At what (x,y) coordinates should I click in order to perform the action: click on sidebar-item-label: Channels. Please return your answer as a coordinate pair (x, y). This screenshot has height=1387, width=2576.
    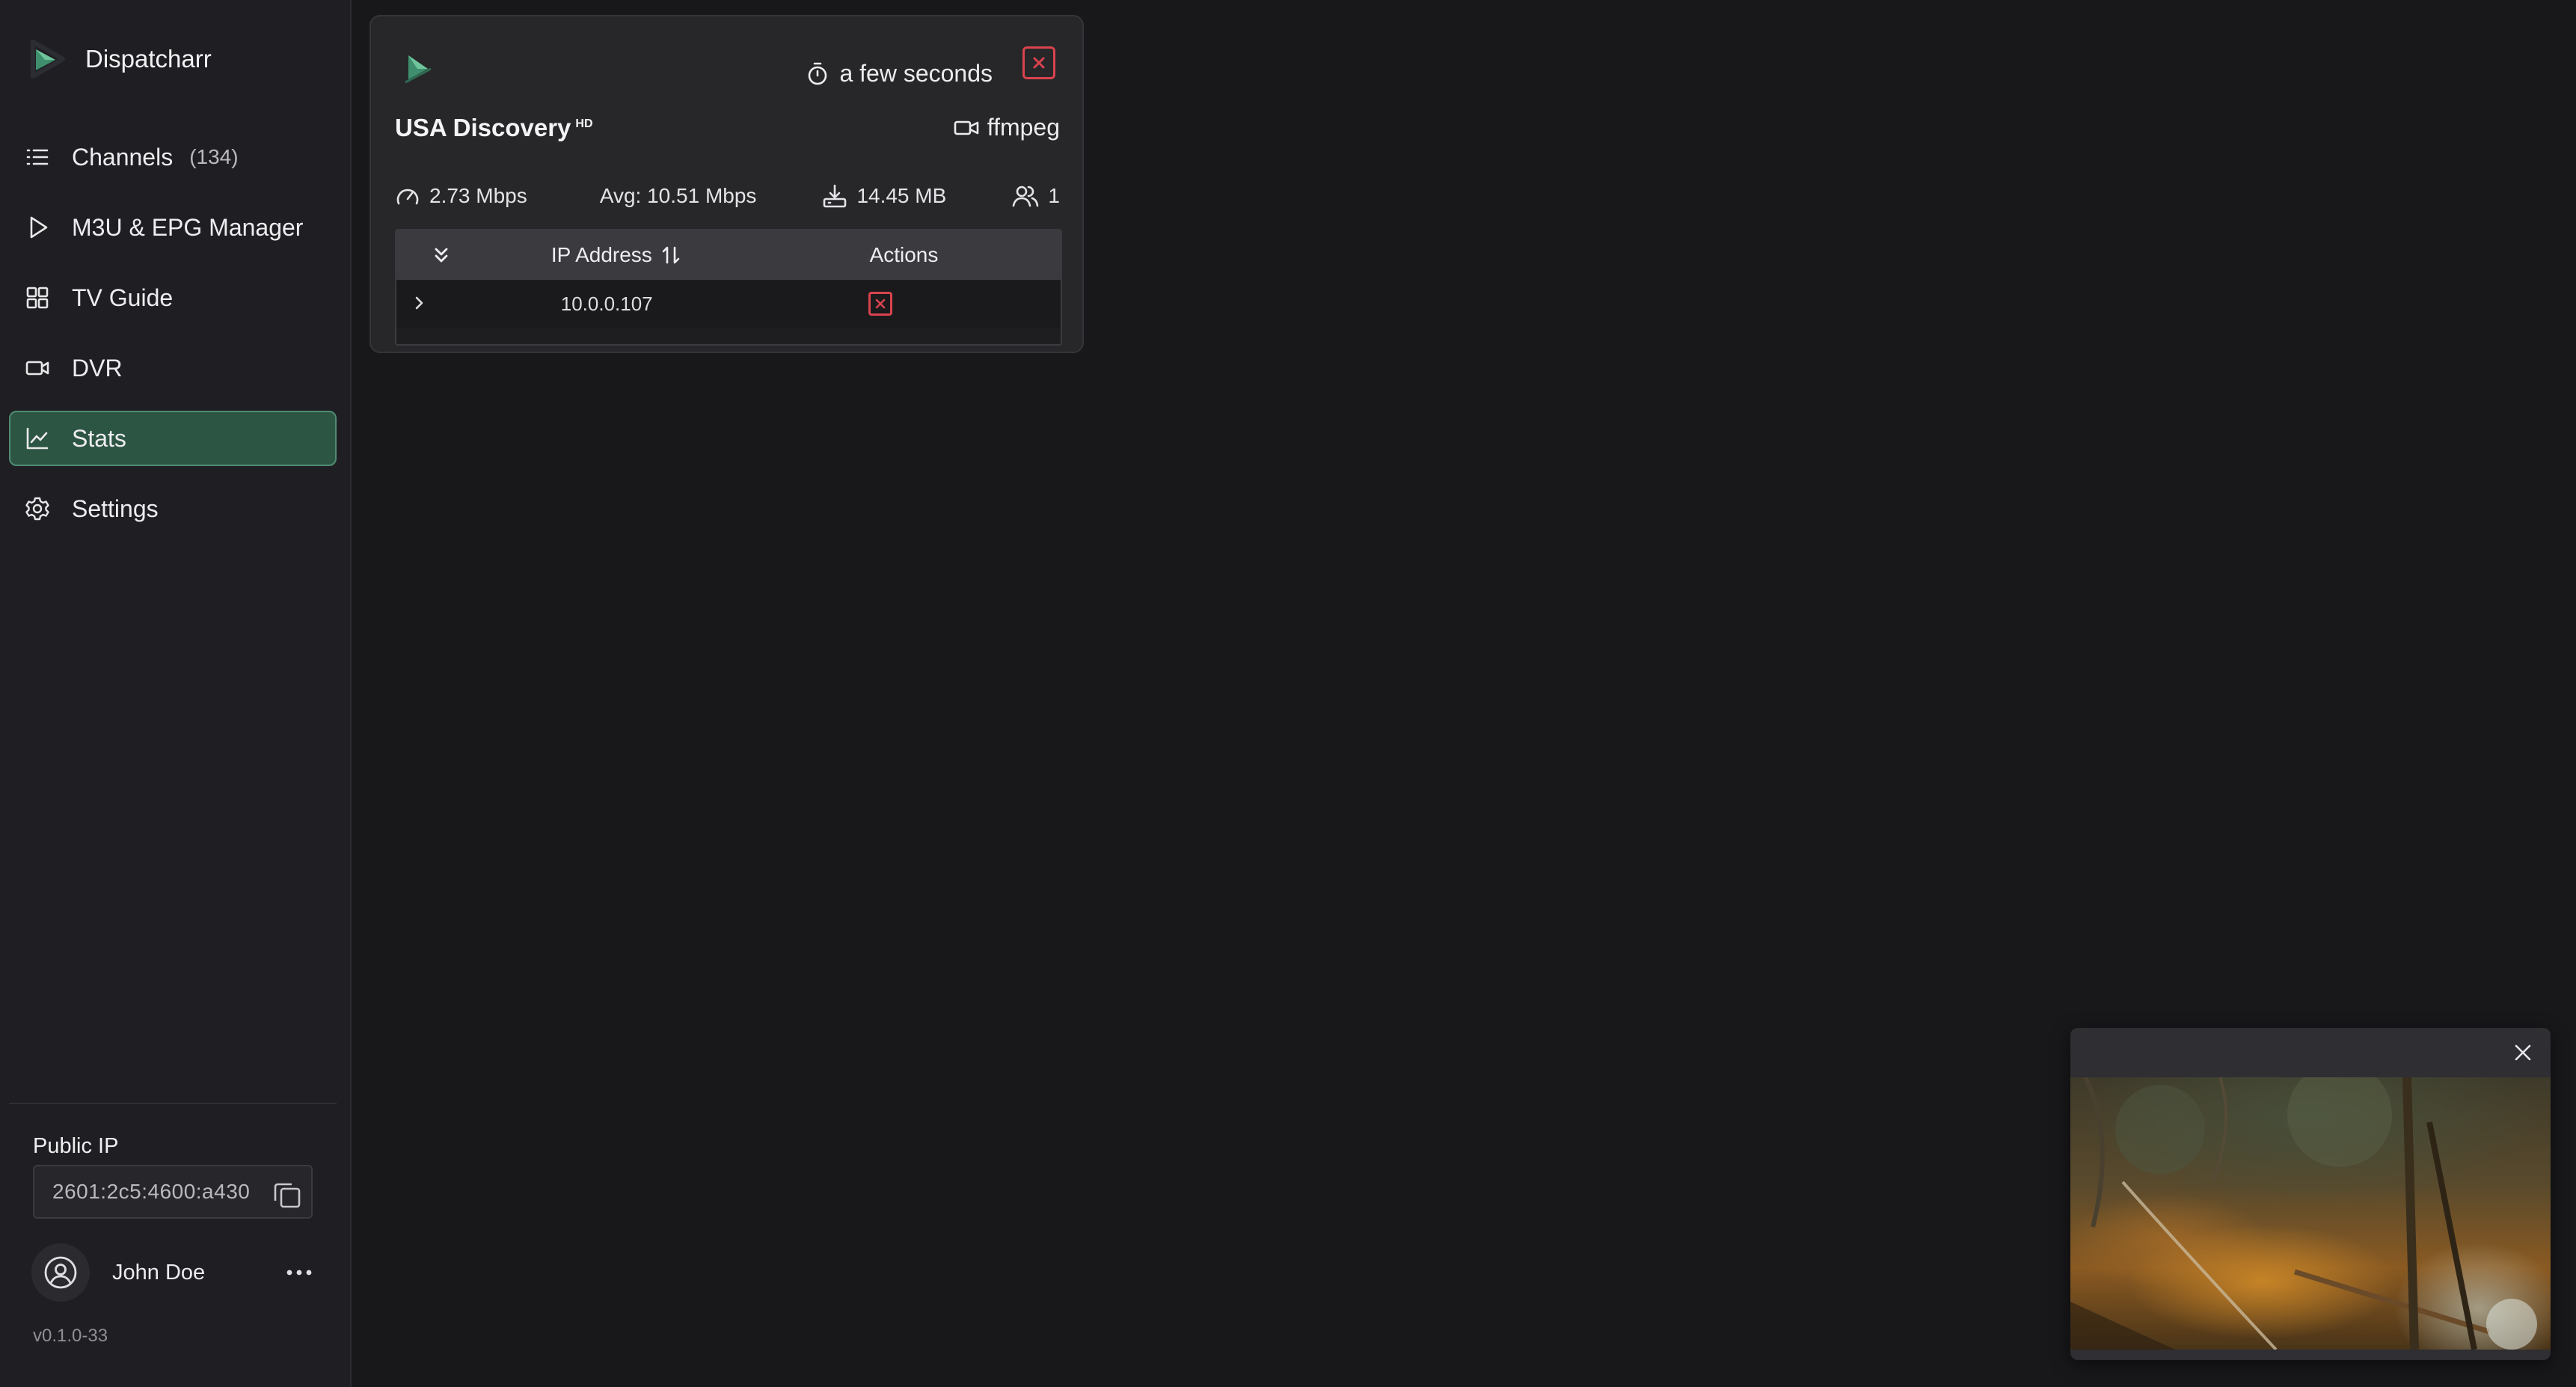
    Looking at the image, I should click on (123, 157).